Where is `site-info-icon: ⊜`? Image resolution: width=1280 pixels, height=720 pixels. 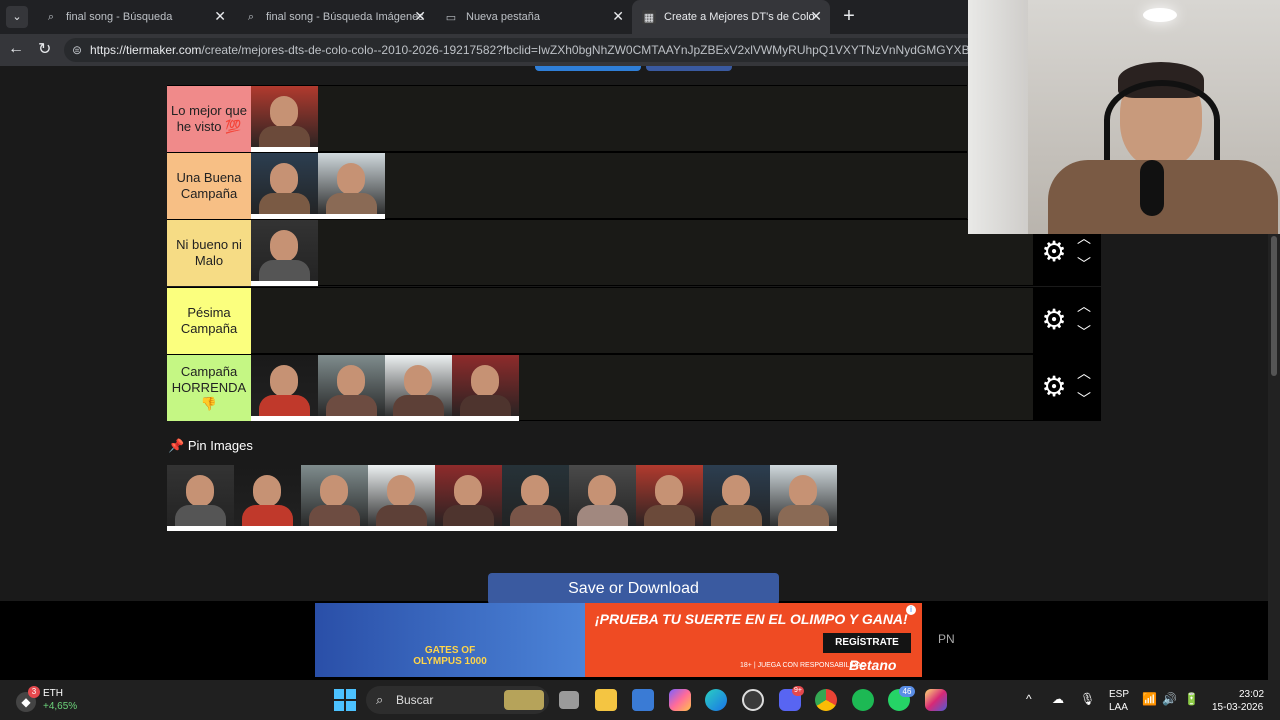
site-info-icon: ⊜ is located at coordinates (77, 50).